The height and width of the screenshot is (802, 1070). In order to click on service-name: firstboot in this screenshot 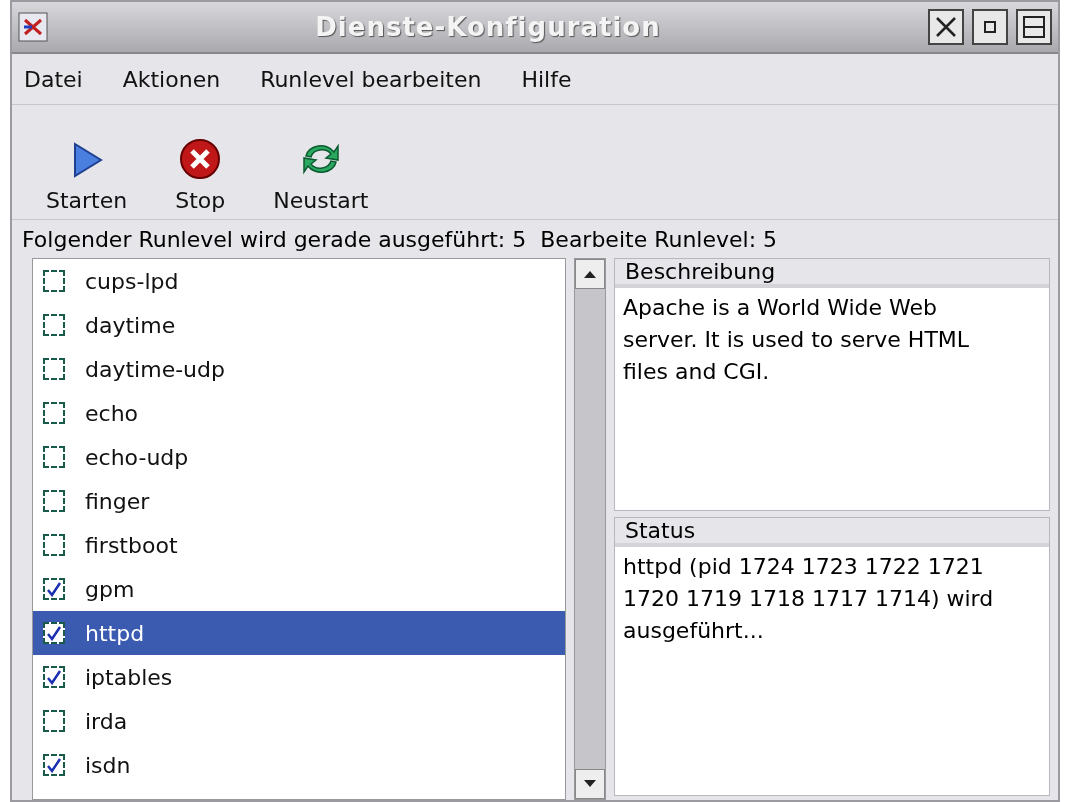, I will do `click(131, 545)`.